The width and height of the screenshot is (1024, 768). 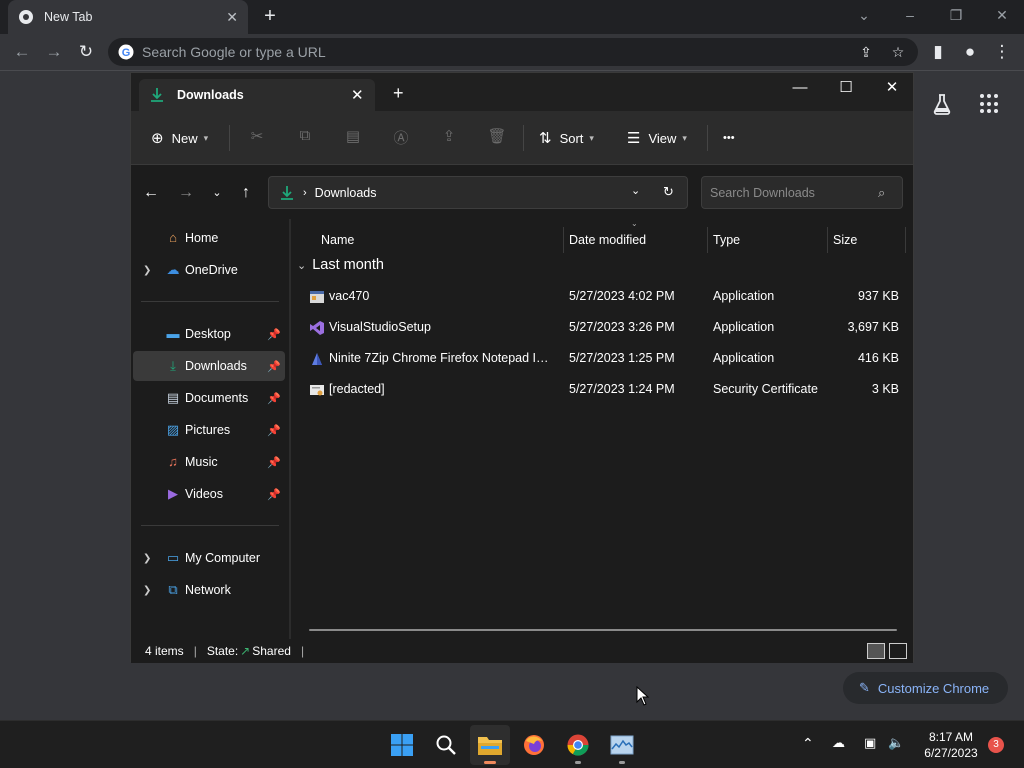 I want to click on taskbar-file-explorer, so click(x=490, y=745).